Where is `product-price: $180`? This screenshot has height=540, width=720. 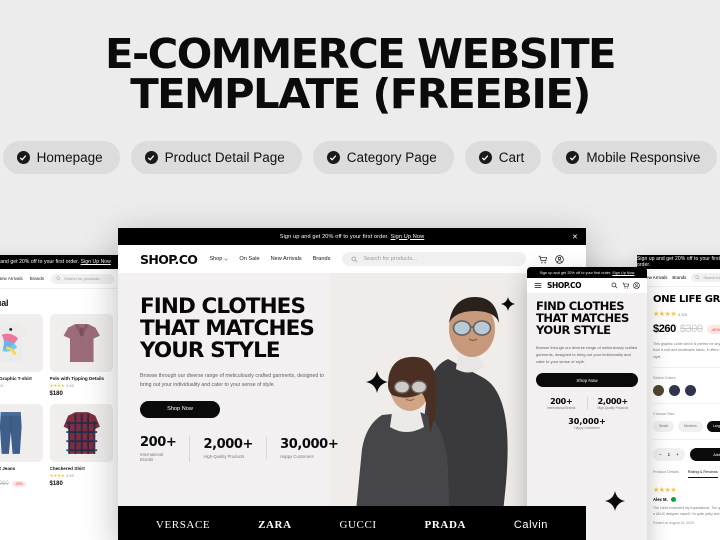 product-price: $180 is located at coordinates (82, 394).